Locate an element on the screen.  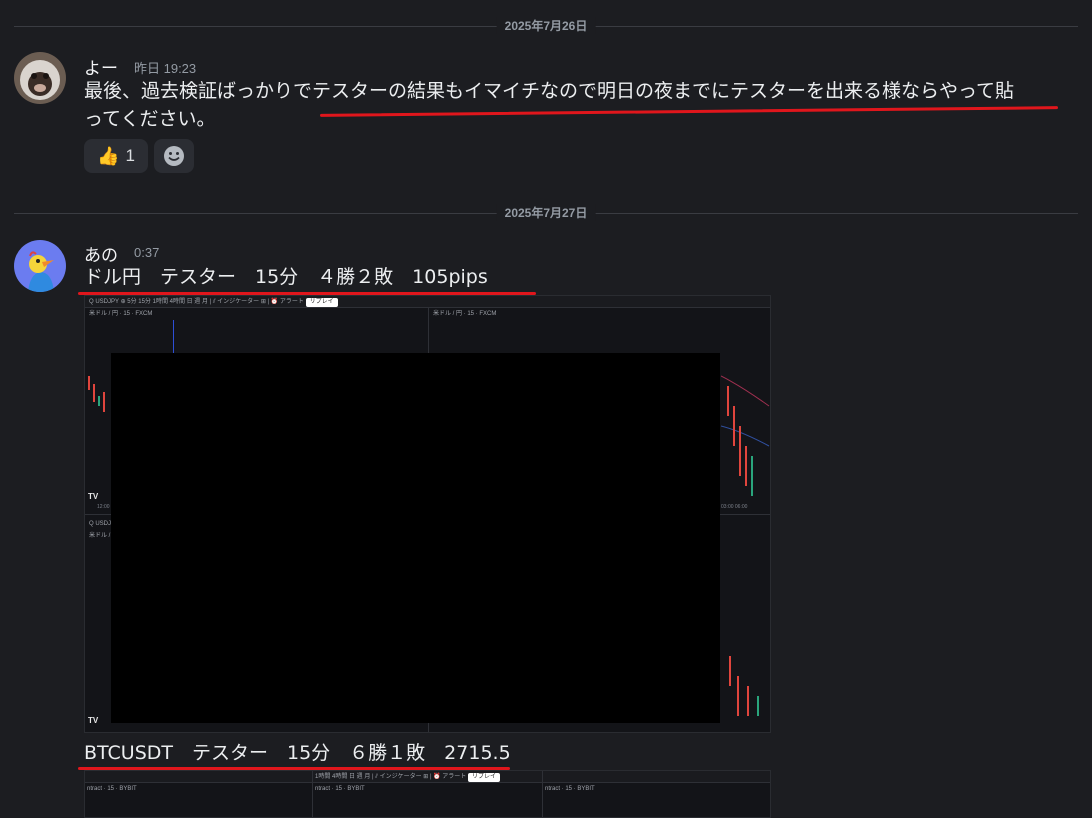
date-divider: 2025年7月27日 is located at coordinates (546, 212).